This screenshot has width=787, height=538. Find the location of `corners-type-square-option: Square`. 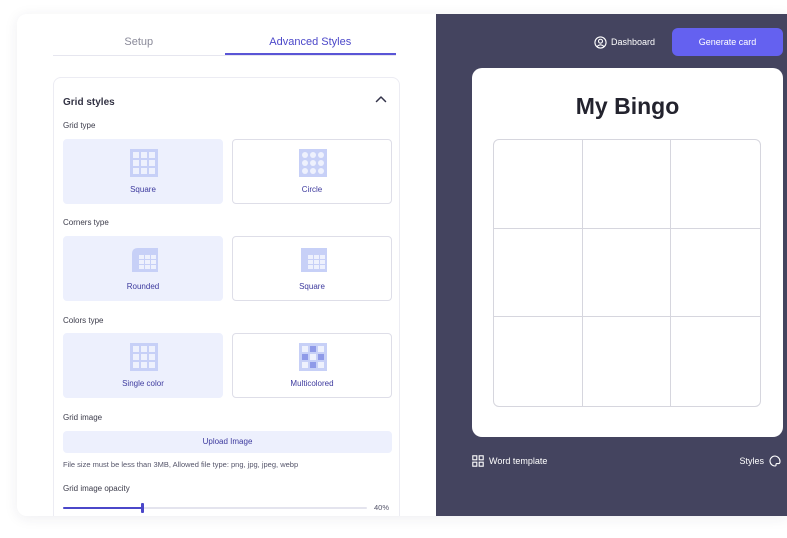

corners-type-square-option: Square is located at coordinates (312, 268).